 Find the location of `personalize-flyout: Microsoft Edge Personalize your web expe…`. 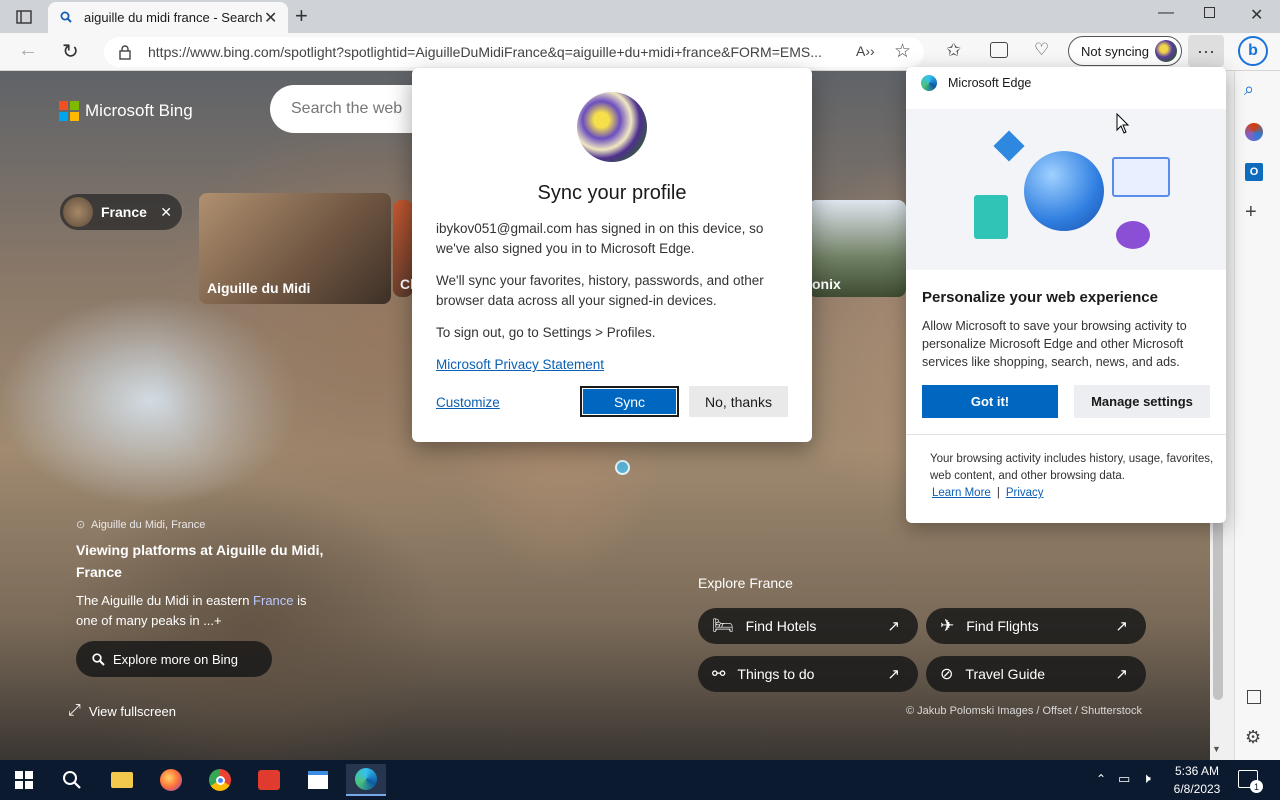

personalize-flyout: Microsoft Edge Personalize your web expe… is located at coordinates (1066, 295).